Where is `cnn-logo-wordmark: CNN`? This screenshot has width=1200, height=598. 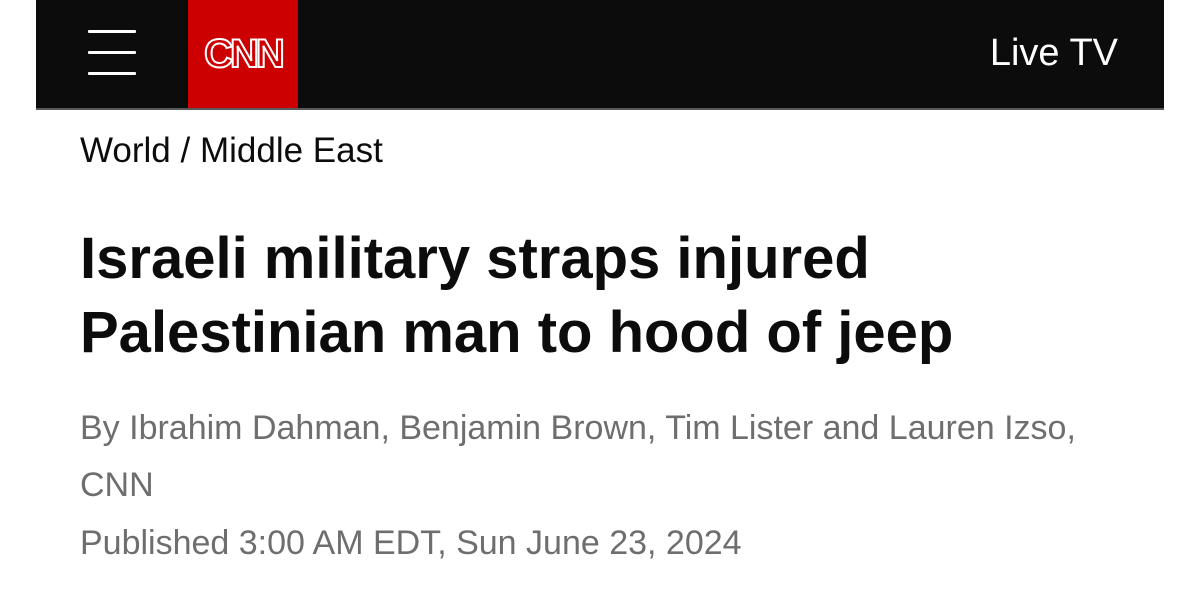 cnn-logo-wordmark: CNN is located at coordinates (244, 54).